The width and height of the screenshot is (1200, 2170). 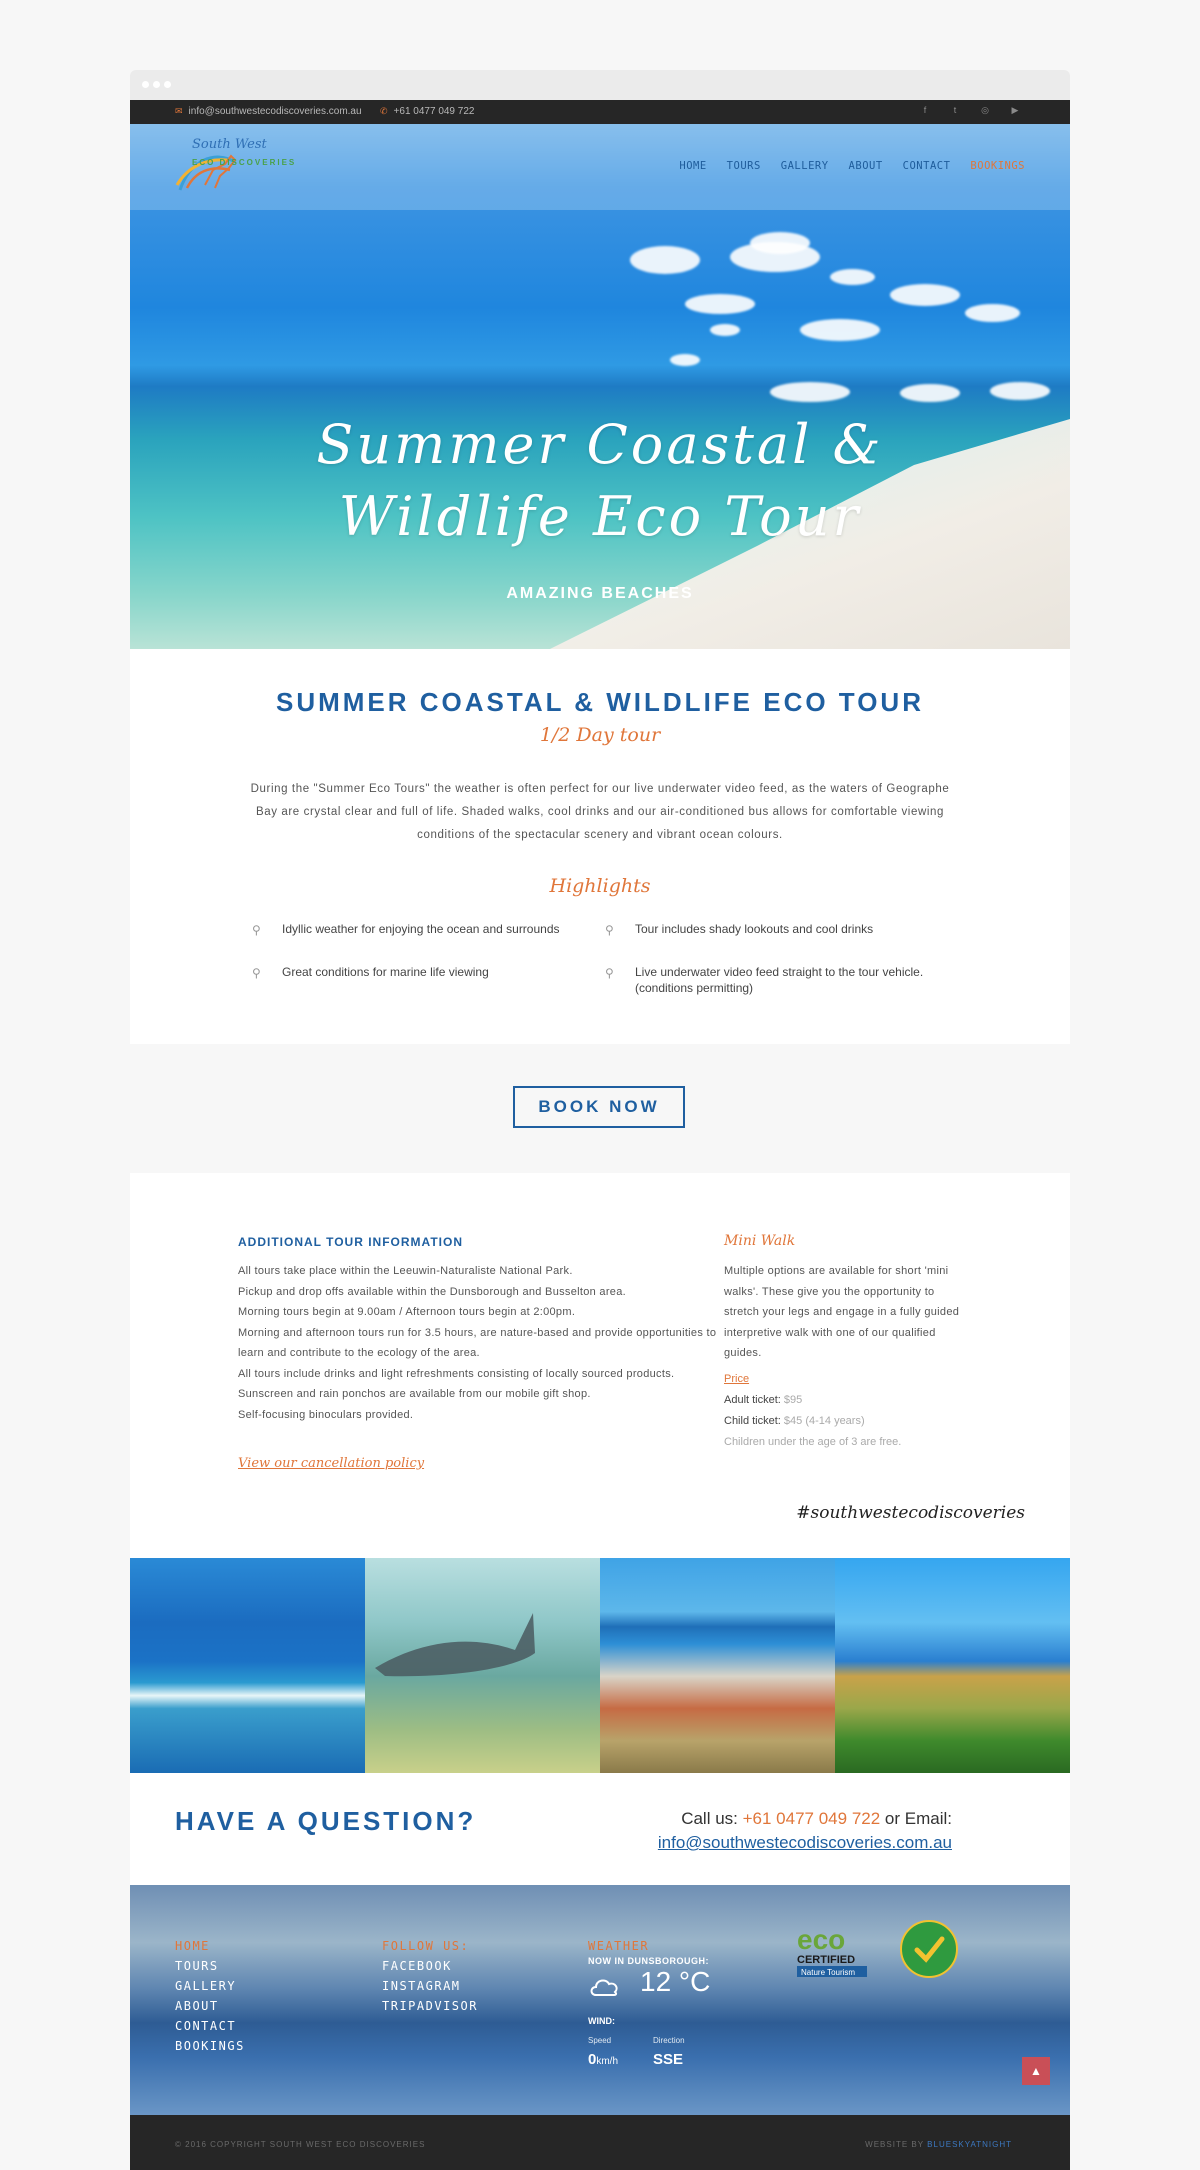 What do you see at coordinates (866, 166) in the screenshot?
I see `nav-about: ABOUT` at bounding box center [866, 166].